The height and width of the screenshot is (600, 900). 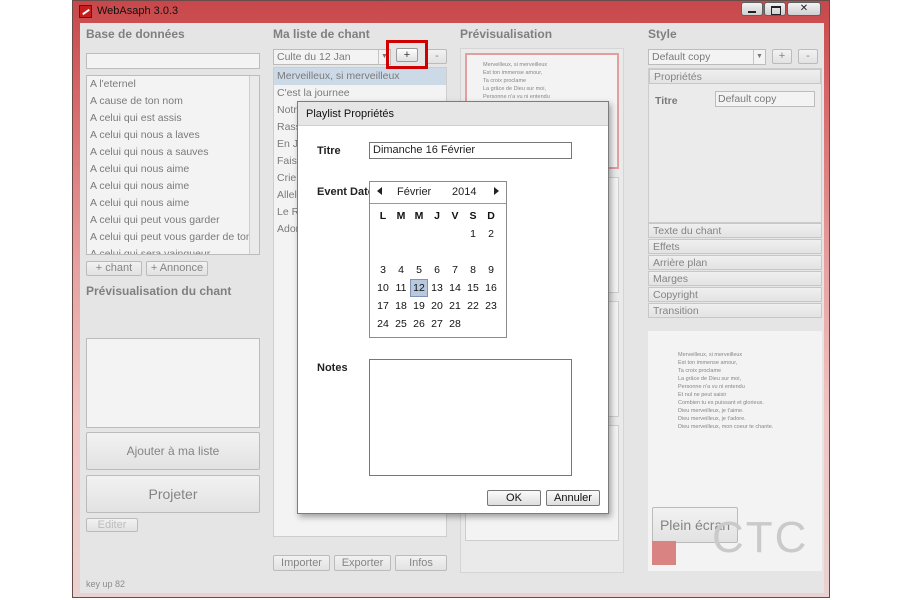 What do you see at coordinates (383, 288) in the screenshot?
I see `calendar-day: 10` at bounding box center [383, 288].